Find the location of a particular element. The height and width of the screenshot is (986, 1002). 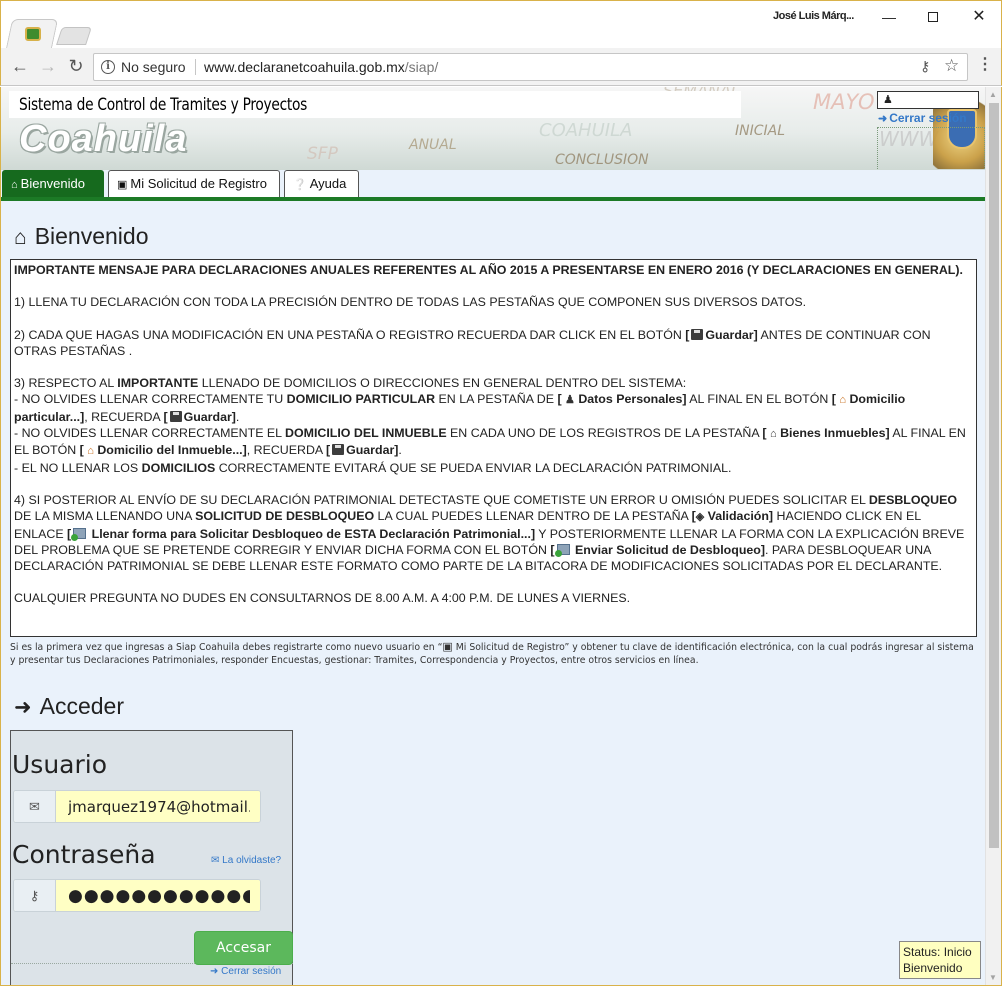

notice-emphasis: DOMICILIO DEL INMUEBLE is located at coordinates (366, 433).